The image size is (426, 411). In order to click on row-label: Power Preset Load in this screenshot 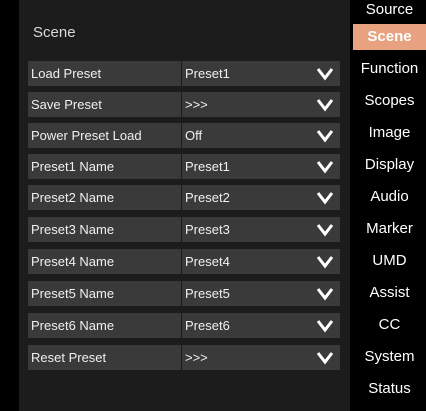, I will do `click(104, 135)`.